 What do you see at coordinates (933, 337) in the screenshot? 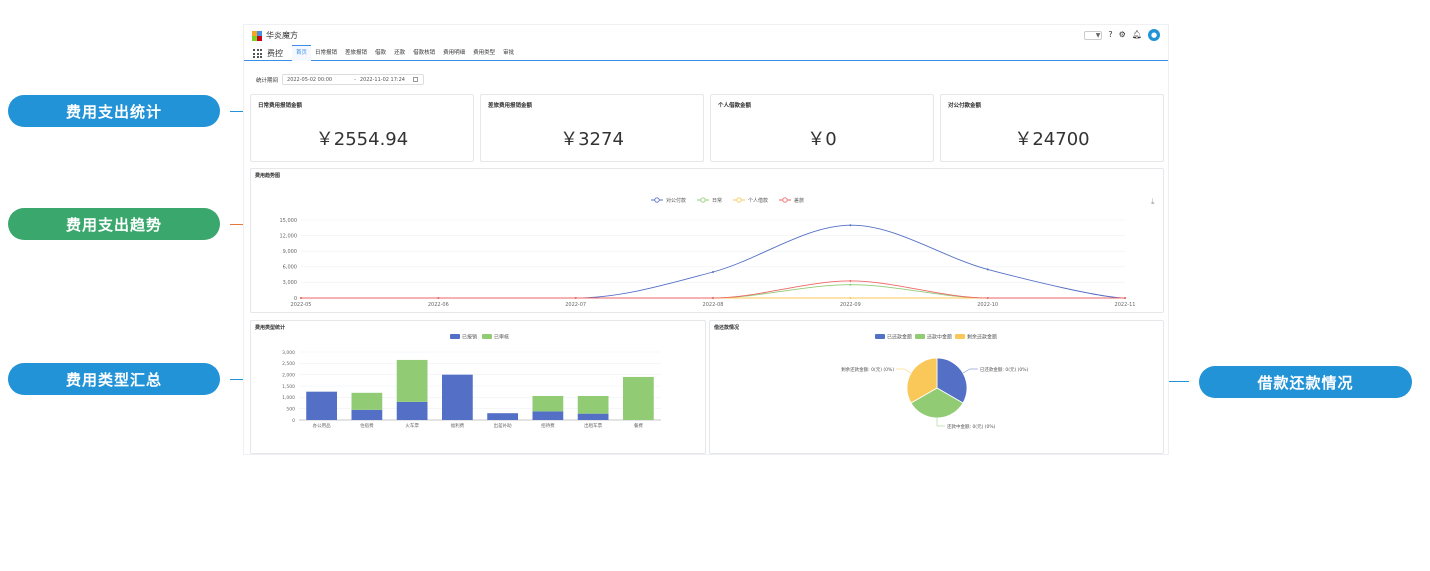
I see `legend-item: 还款中金额` at bounding box center [933, 337].